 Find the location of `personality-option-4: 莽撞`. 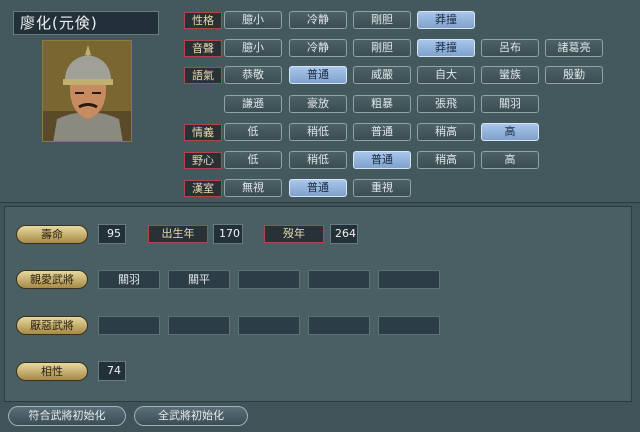

personality-option-4: 莽撞 is located at coordinates (446, 20).